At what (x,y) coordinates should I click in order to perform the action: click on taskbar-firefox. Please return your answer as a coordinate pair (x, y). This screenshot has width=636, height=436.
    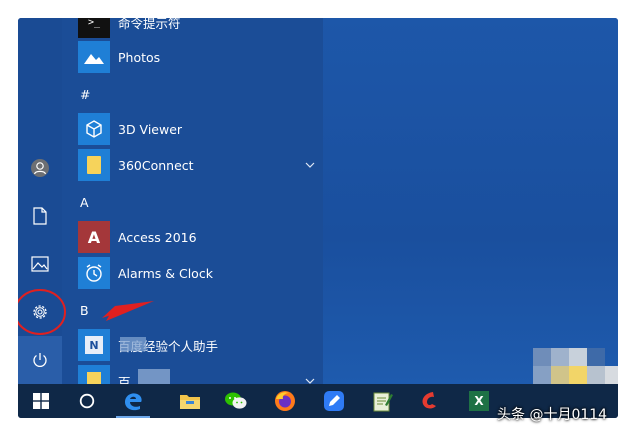
    Looking at the image, I should click on (285, 401).